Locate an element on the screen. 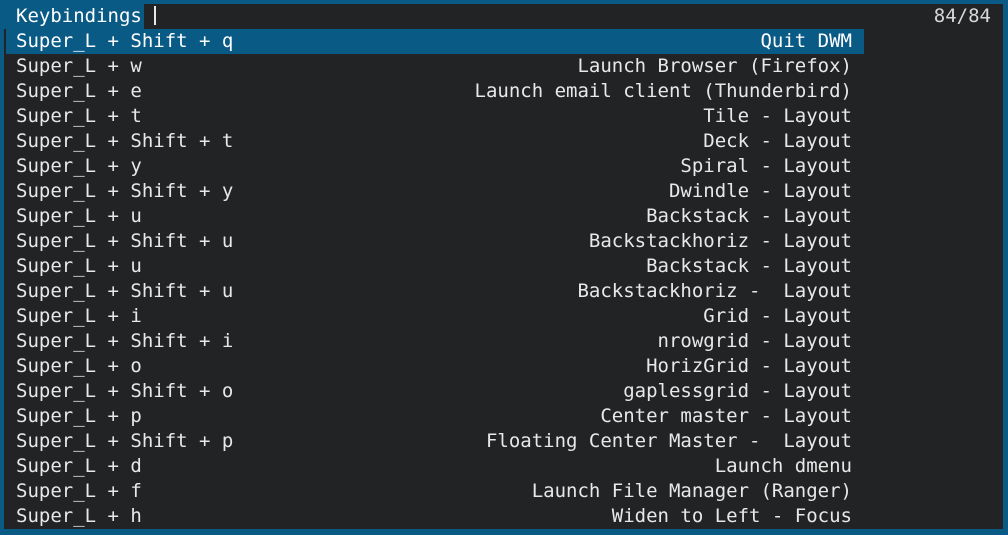 The width and height of the screenshot is (1008, 535). list-item: Super_L + Shift + o gaplessgrid - Layout is located at coordinates (435, 391).